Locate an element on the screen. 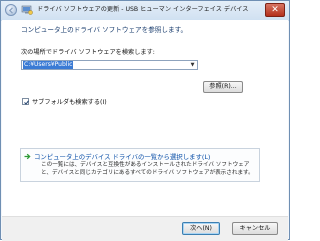  include-subfolders-checkbox is located at coordinates (25, 101).